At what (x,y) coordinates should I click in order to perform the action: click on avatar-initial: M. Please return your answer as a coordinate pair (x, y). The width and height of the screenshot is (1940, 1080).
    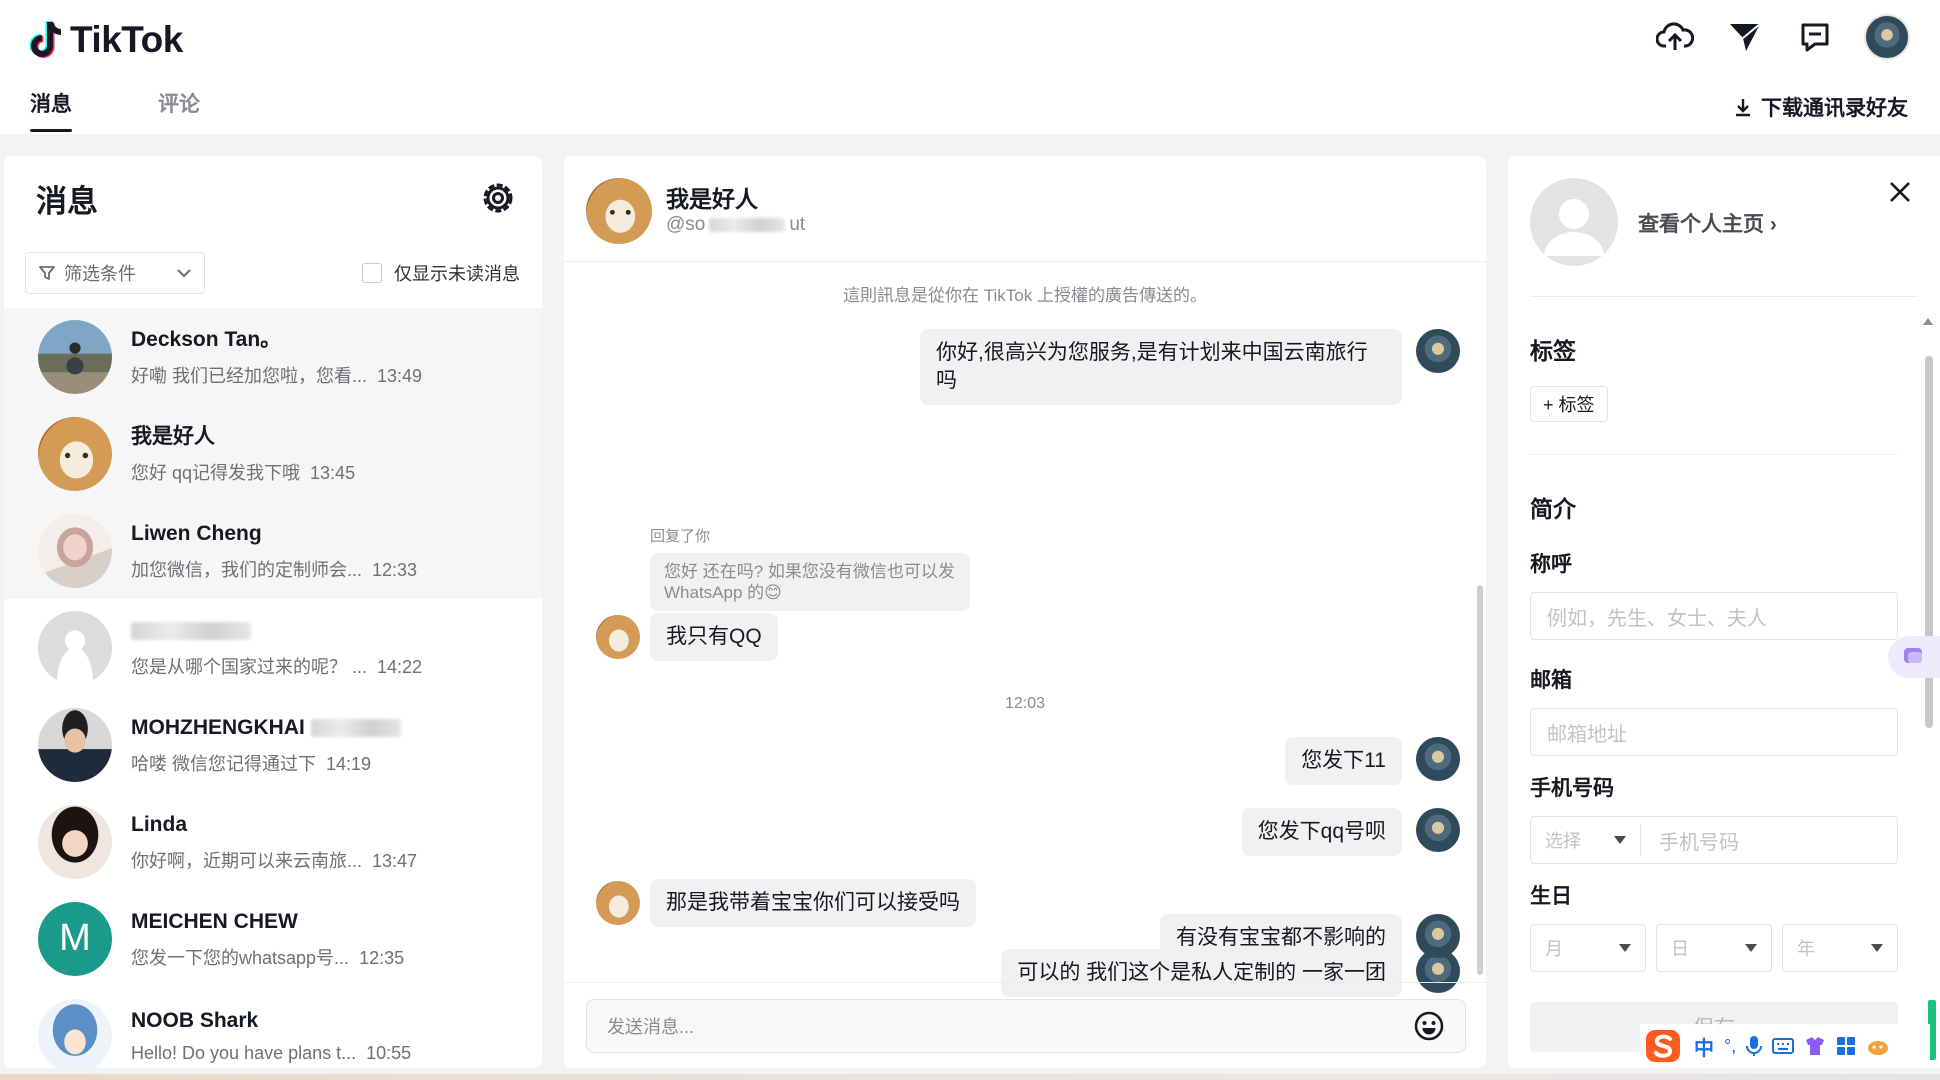
    Looking at the image, I should click on (75, 938).